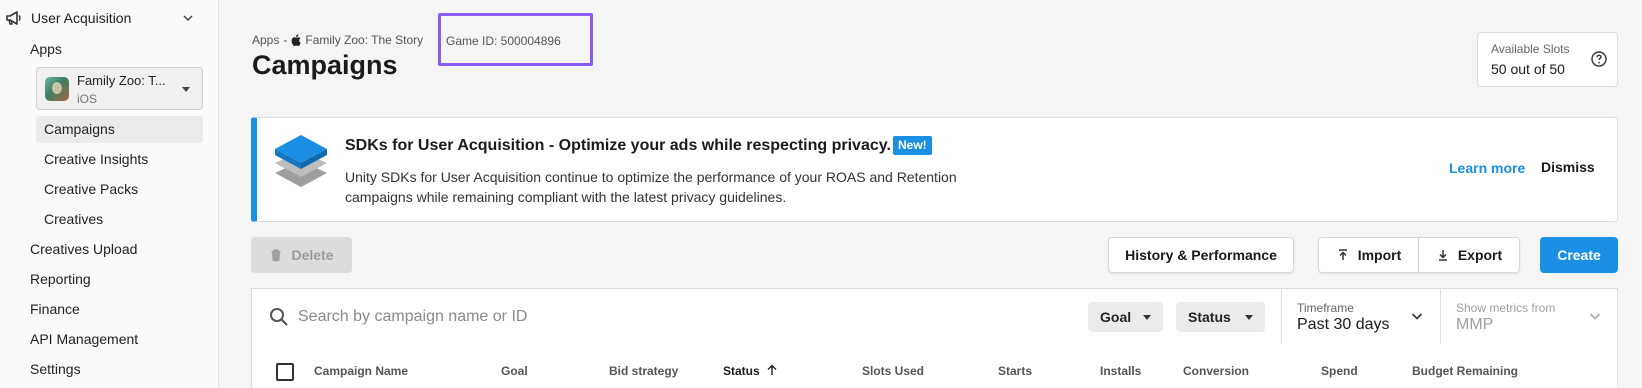  What do you see at coordinates (1339, 371) in the screenshot?
I see `column-header-spend: Spend` at bounding box center [1339, 371].